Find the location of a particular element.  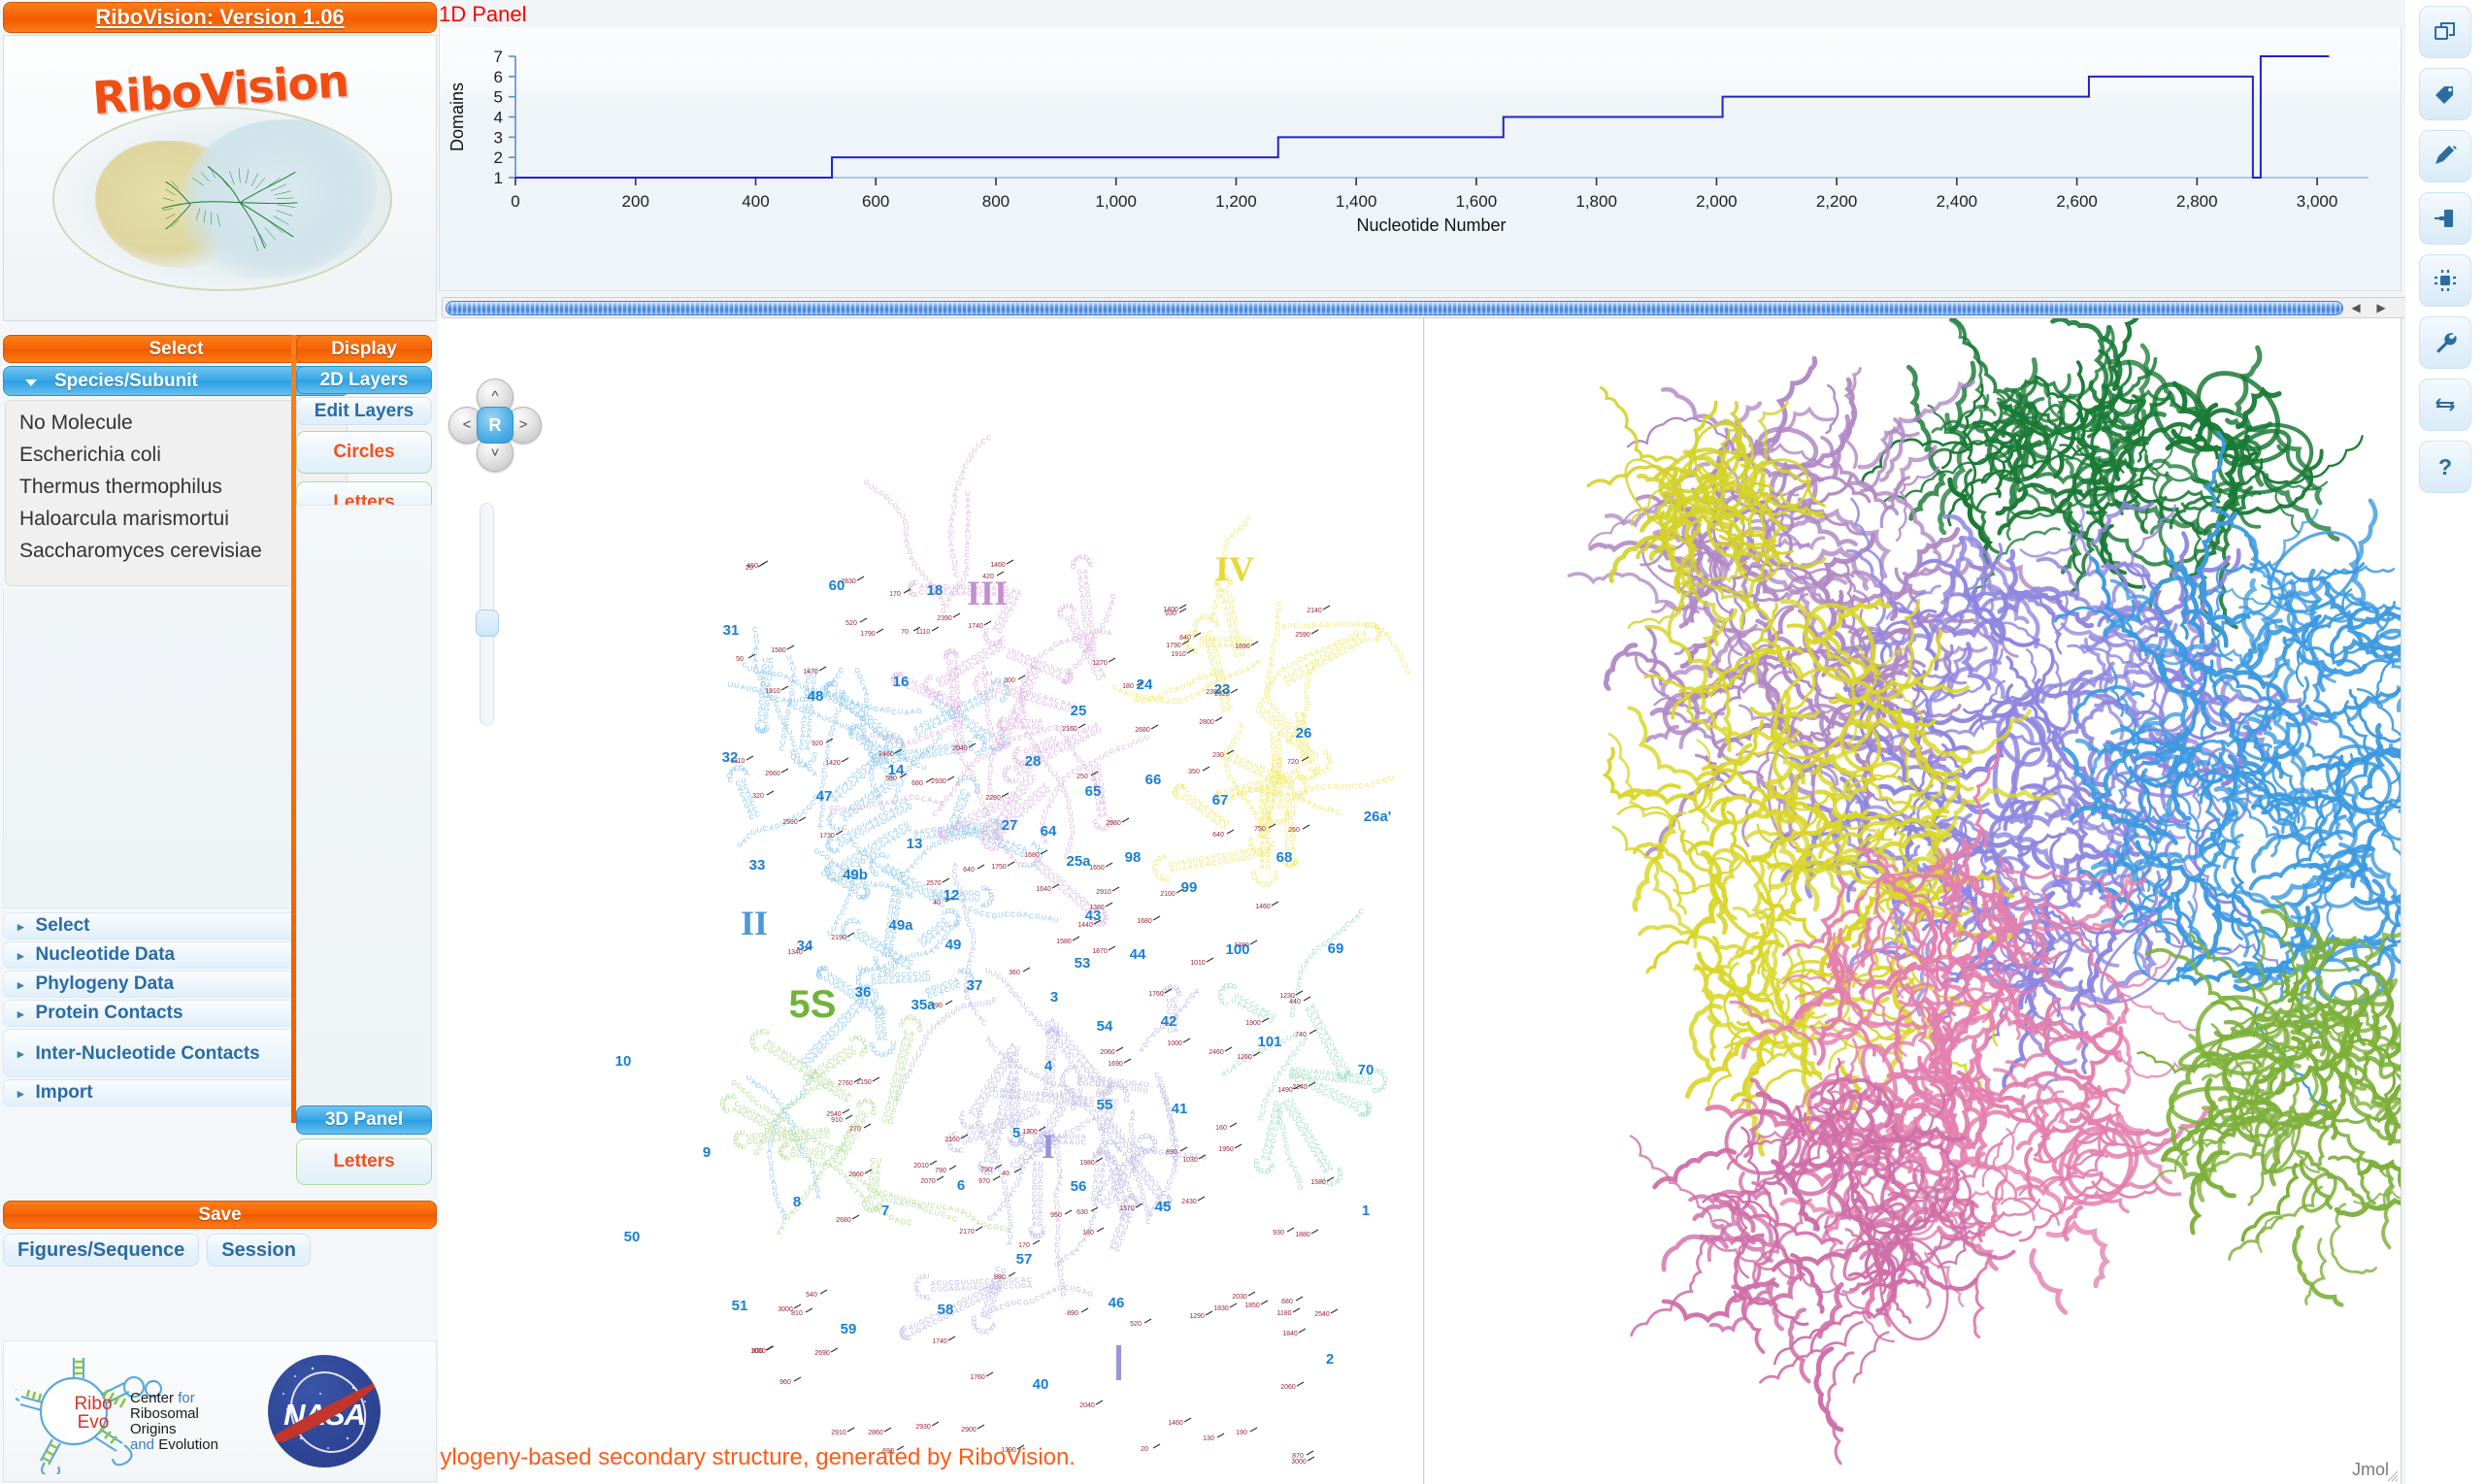

svg-text: 1680 is located at coordinates (1032, 855).